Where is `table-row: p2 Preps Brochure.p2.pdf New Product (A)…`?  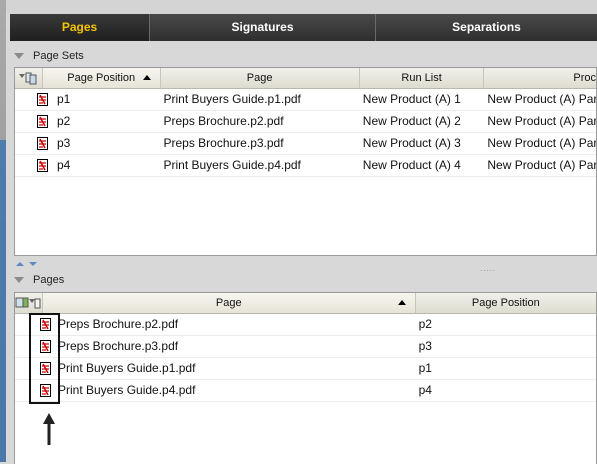 table-row: p2 Preps Brochure.p2.pdf New Product (A)… is located at coordinates (305, 122).